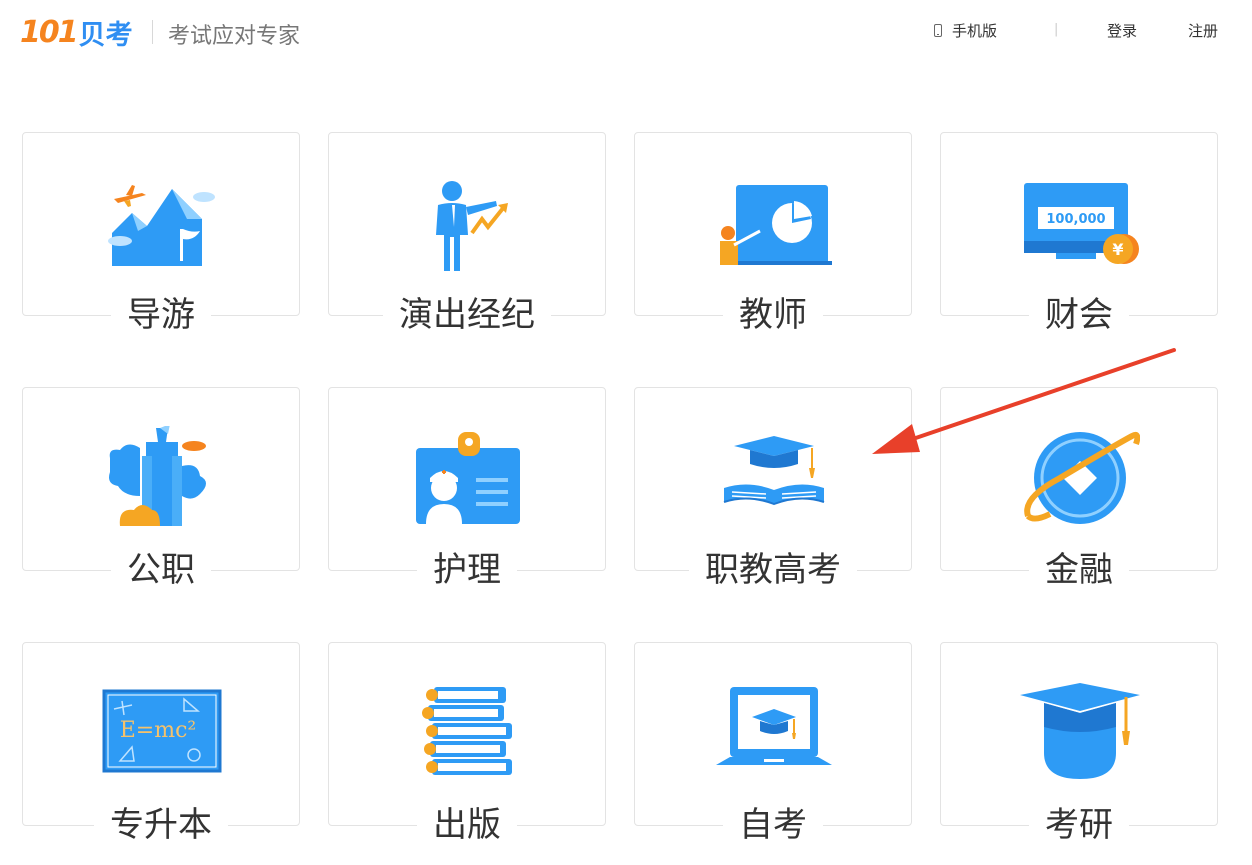  Describe the element at coordinates (161, 225) in the screenshot. I see `mountain-plane-icon` at that location.